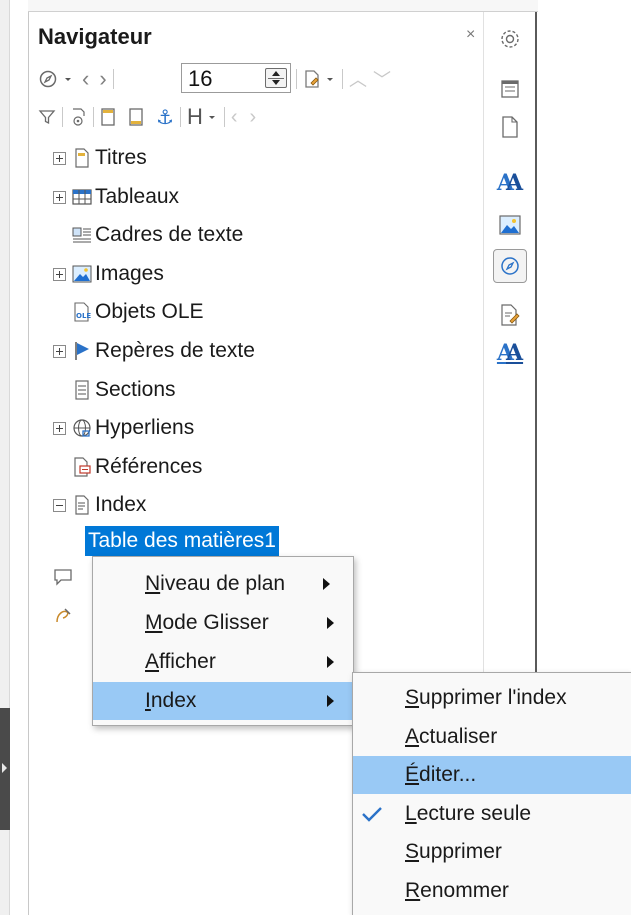 The image size is (631, 915). I want to click on svg-text: OLE, so click(83, 316).